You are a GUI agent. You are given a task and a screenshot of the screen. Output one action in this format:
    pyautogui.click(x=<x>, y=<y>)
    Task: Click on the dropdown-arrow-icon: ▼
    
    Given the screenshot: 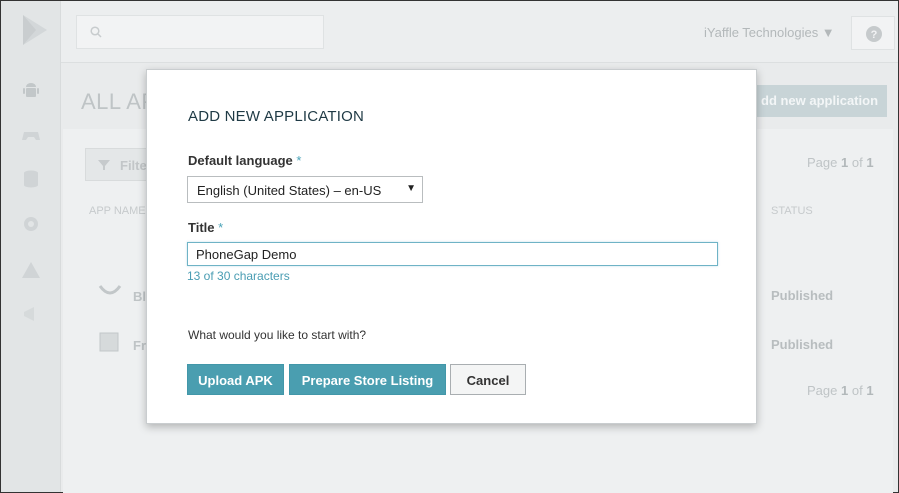 What is the action you would take?
    pyautogui.click(x=411, y=188)
    